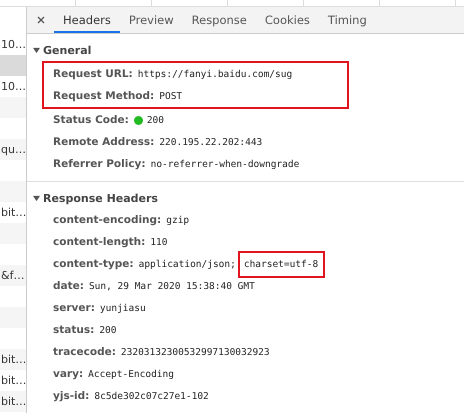 This screenshot has width=464, height=413. Describe the element at coordinates (73, 330) in the screenshot. I see `header-name: status:` at that location.